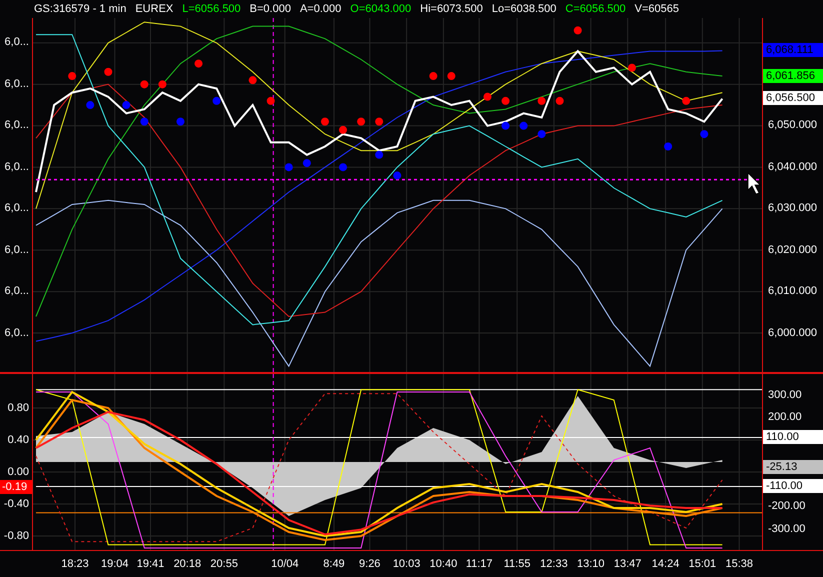  Describe the element at coordinates (151, 563) in the screenshot. I see `axis-label: 19:41` at that location.